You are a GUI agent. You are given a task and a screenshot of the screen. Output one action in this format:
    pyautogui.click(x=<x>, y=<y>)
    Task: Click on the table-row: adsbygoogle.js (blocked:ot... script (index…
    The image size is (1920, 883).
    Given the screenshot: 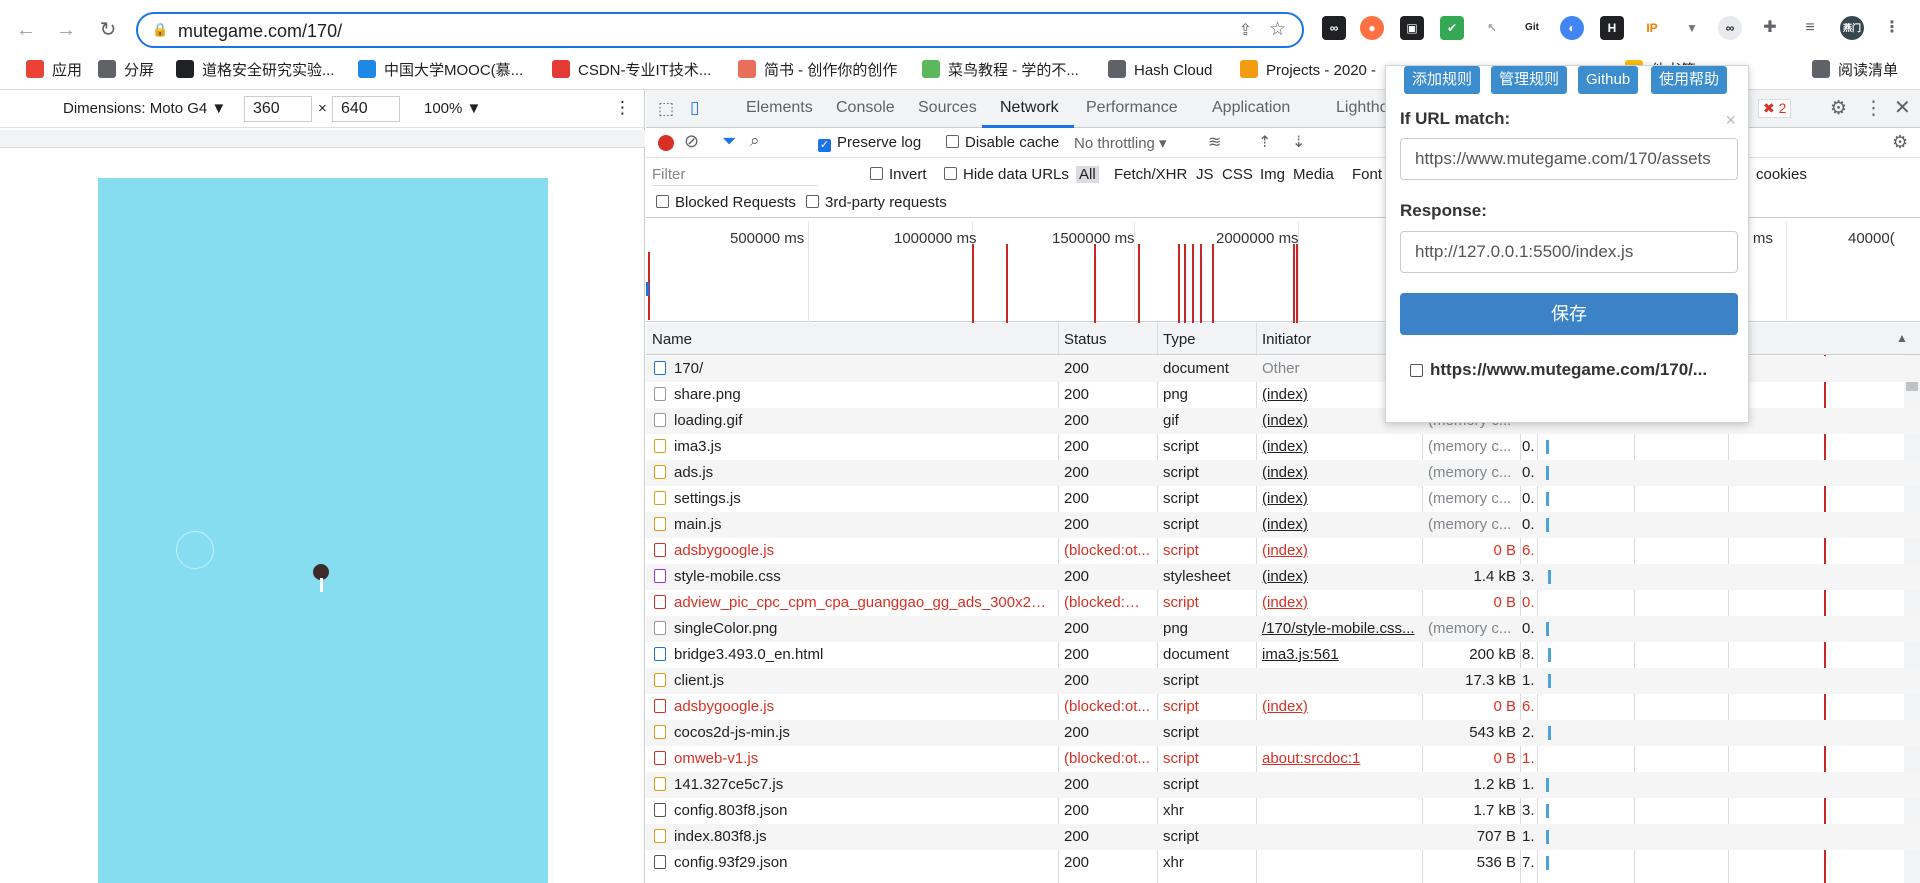 What is the action you would take?
    pyautogui.click(x=1283, y=707)
    